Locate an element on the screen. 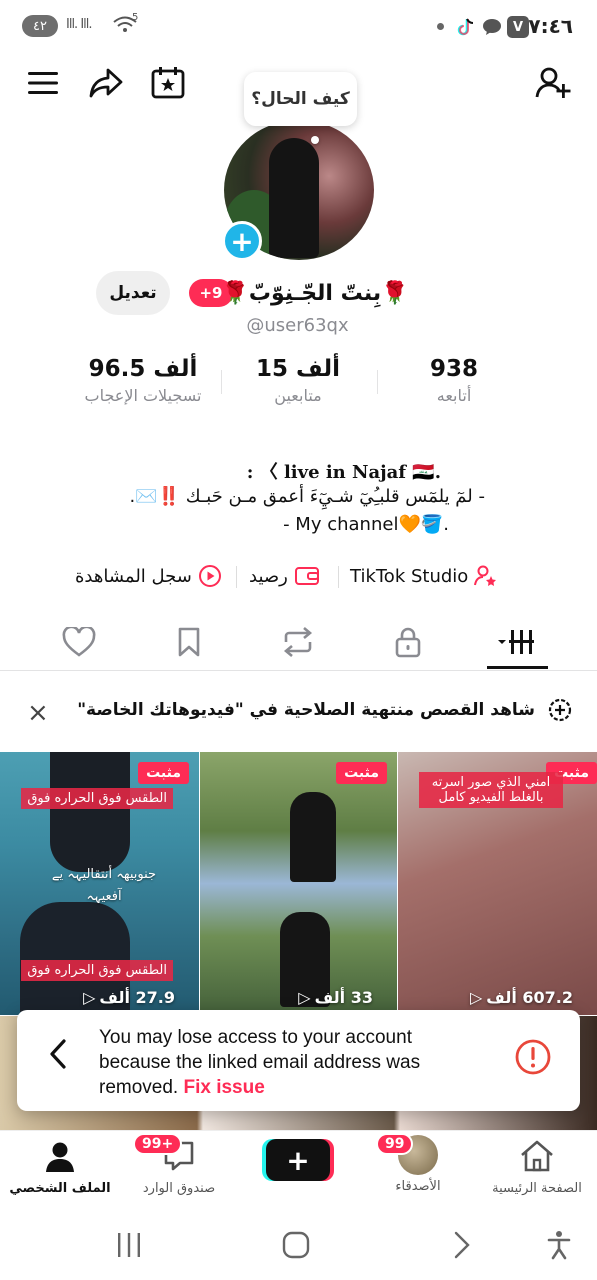 The width and height of the screenshot is (597, 1280). tiktok-studio-label: TikTok Studio is located at coordinates (409, 576).